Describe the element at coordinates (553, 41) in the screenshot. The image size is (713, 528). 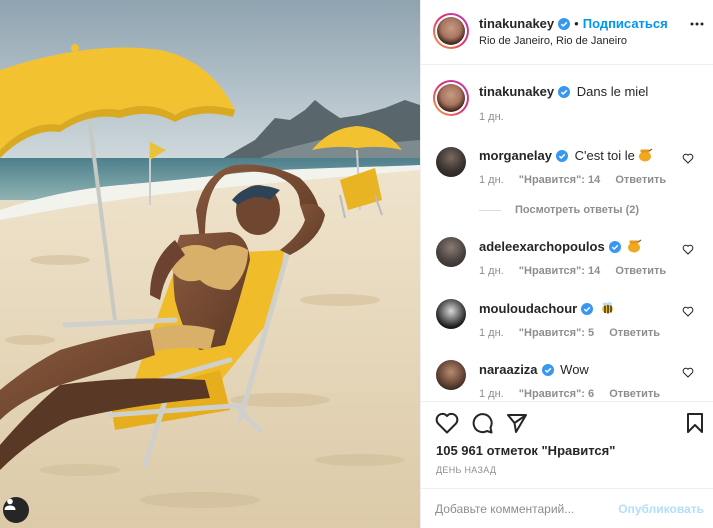
I see `post-location: Rio de Janeiro, Rio de Janeiro` at that location.